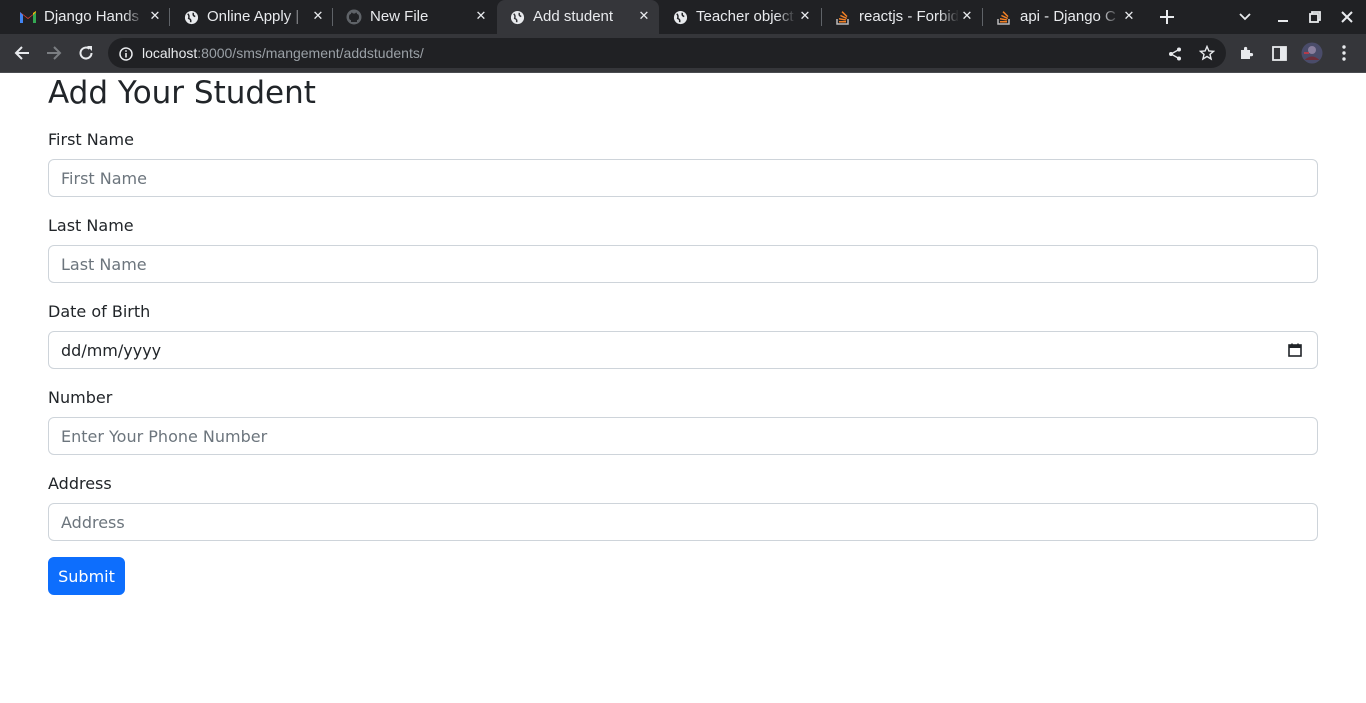  What do you see at coordinates (1068, 16) in the screenshot?
I see `tab-title: api - Django C` at bounding box center [1068, 16].